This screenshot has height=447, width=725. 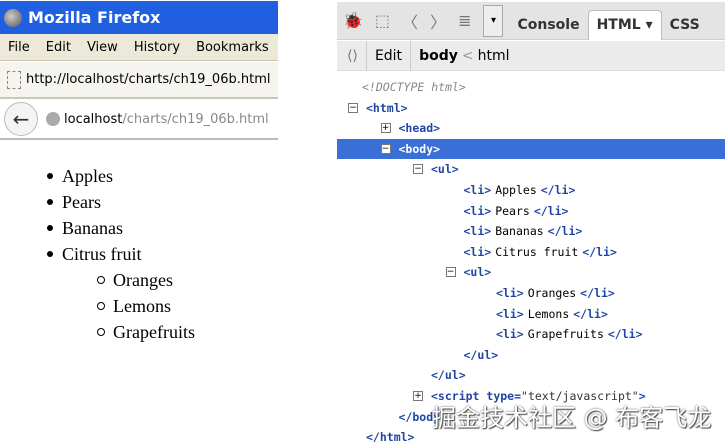 I want to click on list-item: Bananas, so click(x=85, y=228).